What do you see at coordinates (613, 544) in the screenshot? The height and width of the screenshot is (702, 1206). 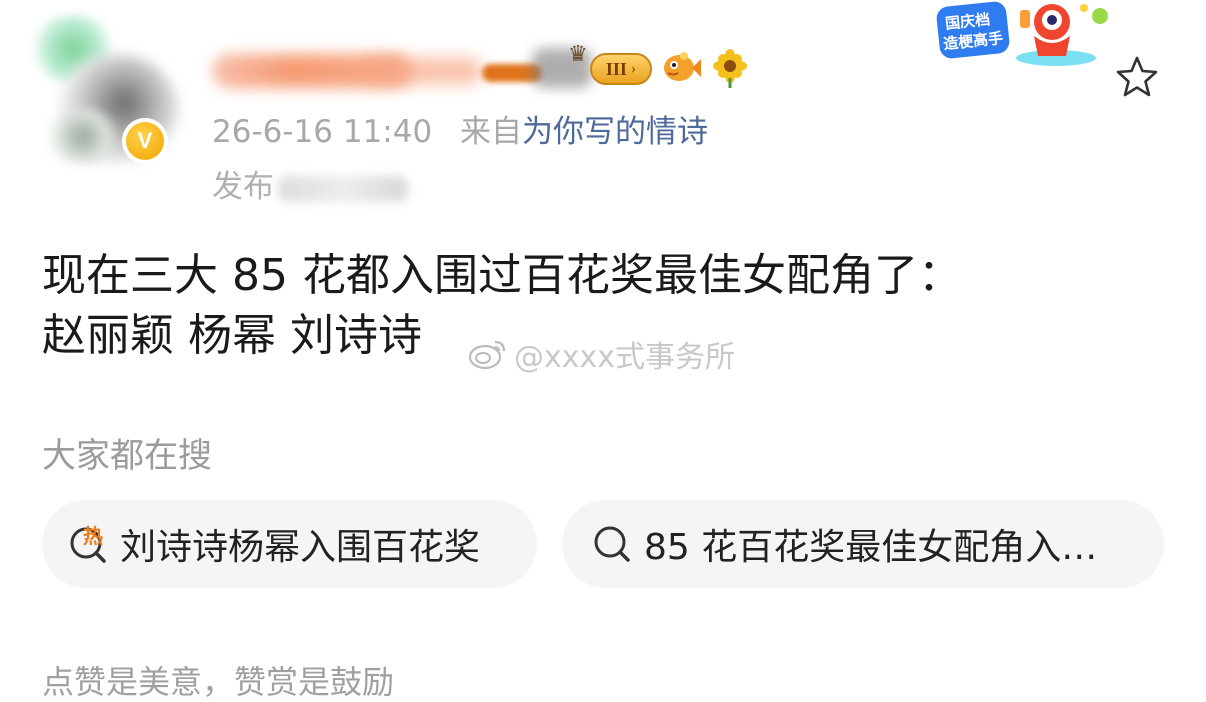 I see `search-icon` at bounding box center [613, 544].